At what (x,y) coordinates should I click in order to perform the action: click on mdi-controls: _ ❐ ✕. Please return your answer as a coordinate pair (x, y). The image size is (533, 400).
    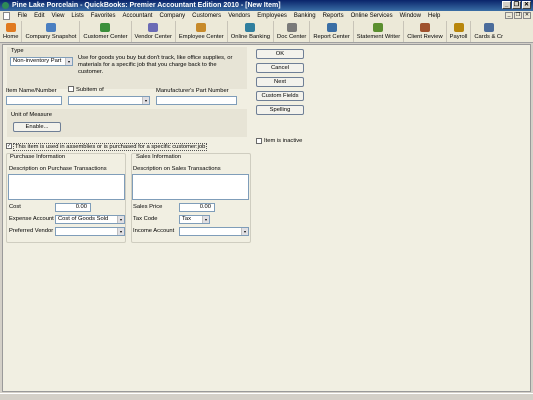
    Looking at the image, I should click on (518, 15).